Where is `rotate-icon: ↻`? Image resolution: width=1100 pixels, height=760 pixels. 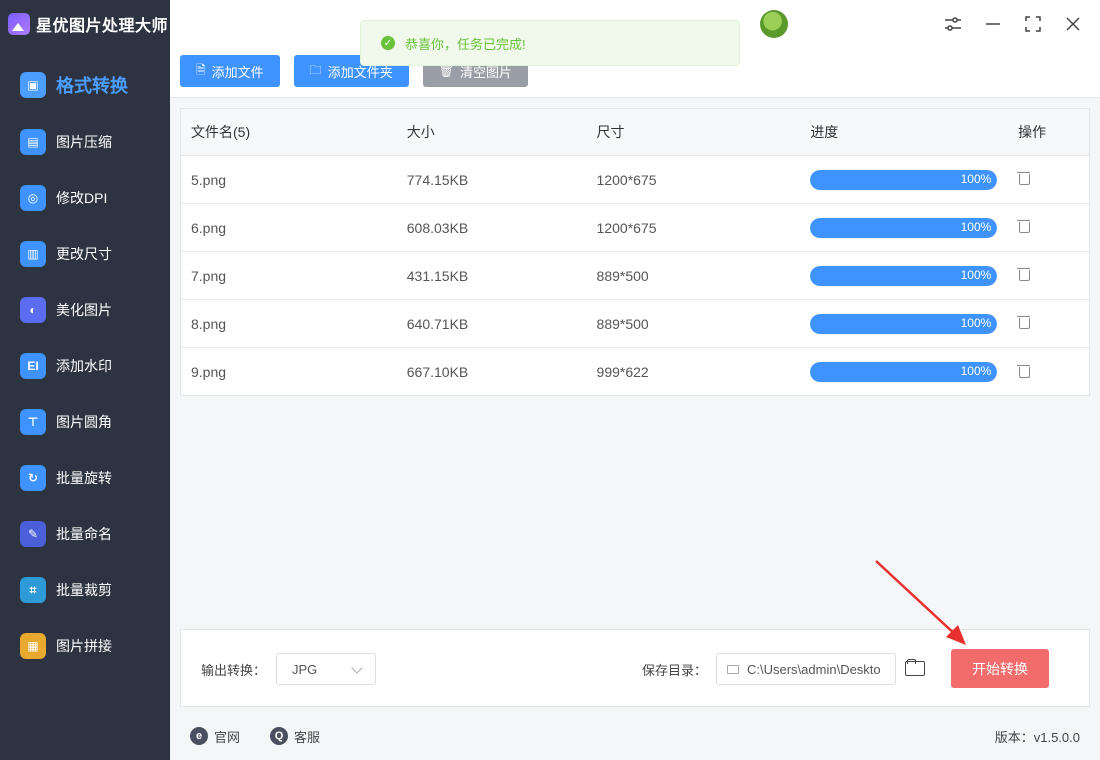 rotate-icon: ↻ is located at coordinates (33, 478).